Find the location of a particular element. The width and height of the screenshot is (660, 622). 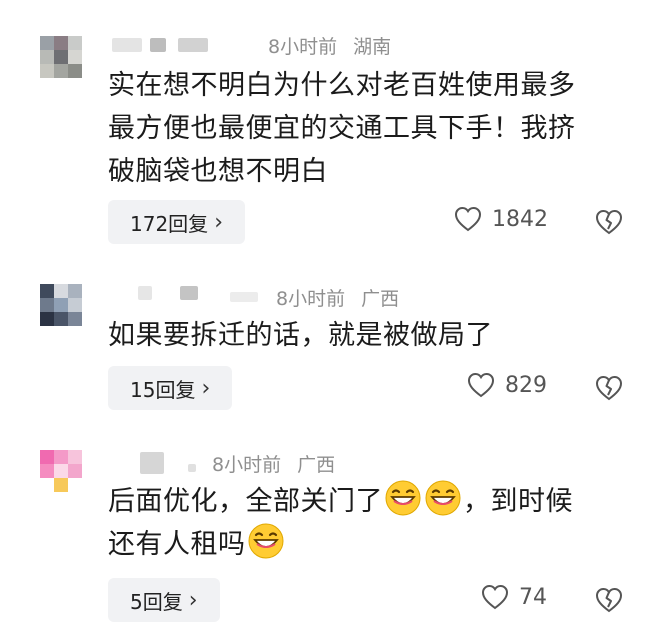

comment-text-line: 实在想不明白为什么对老百姓使用最多 is located at coordinates (342, 85).